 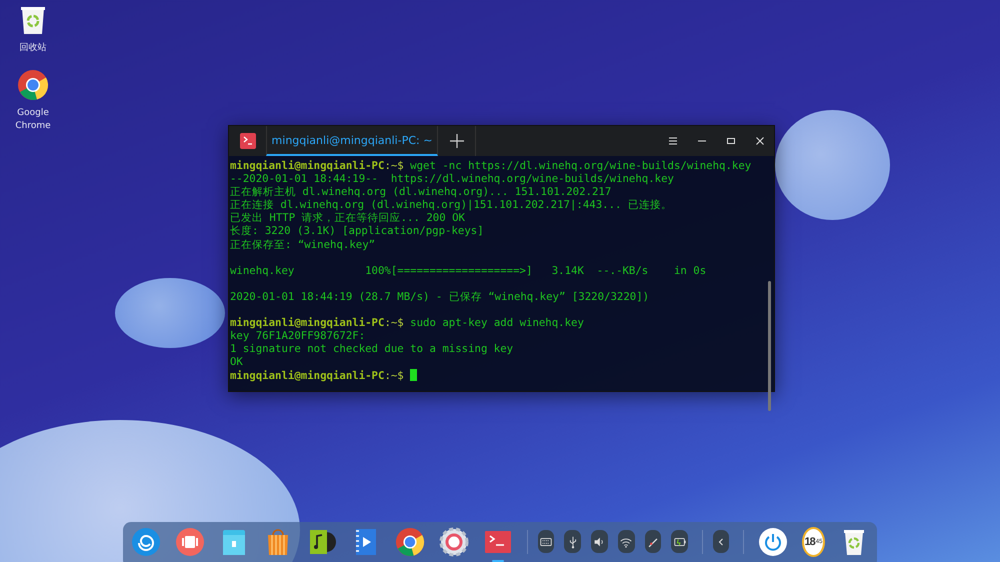 I want to click on output-line: winehq.key 100%[===================>] 3.14K --.-KB/s in 0s, so click(x=468, y=270).